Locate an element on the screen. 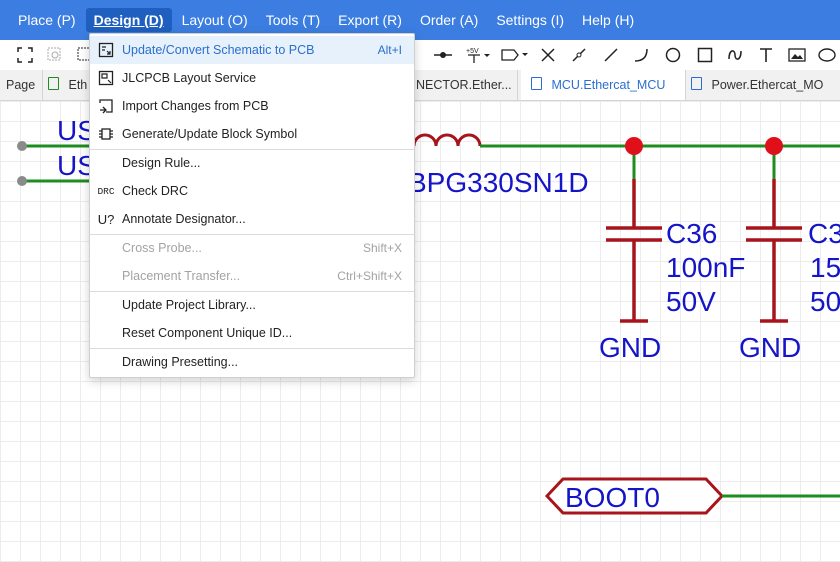  power-port-label: +5V is located at coordinates (472, 51).